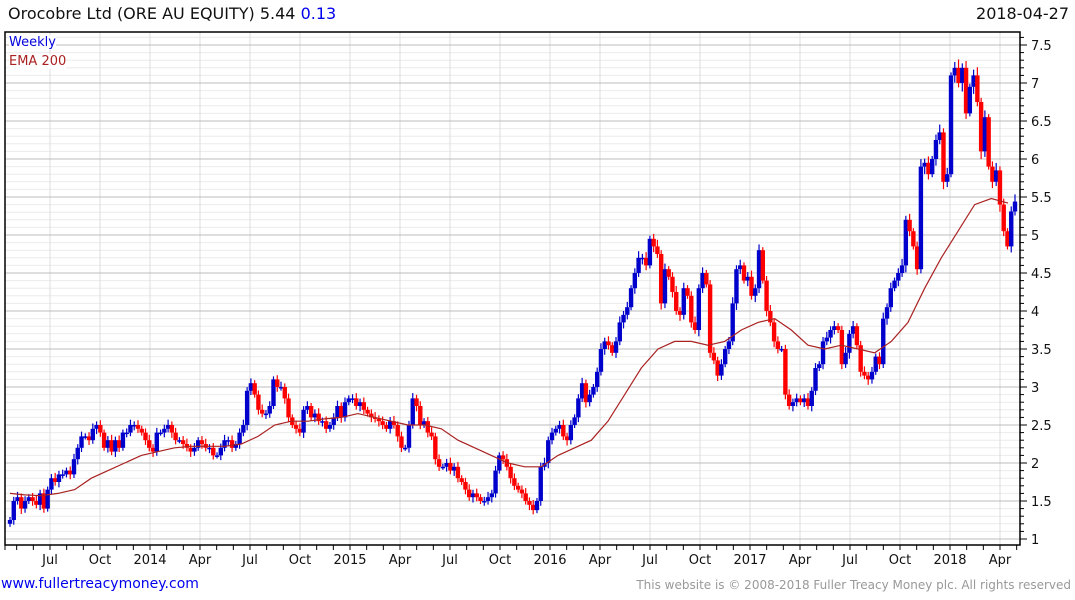 Image resolution: width=1075 pixels, height=600 pixels. I want to click on x-tick-label: Apr, so click(400, 560).